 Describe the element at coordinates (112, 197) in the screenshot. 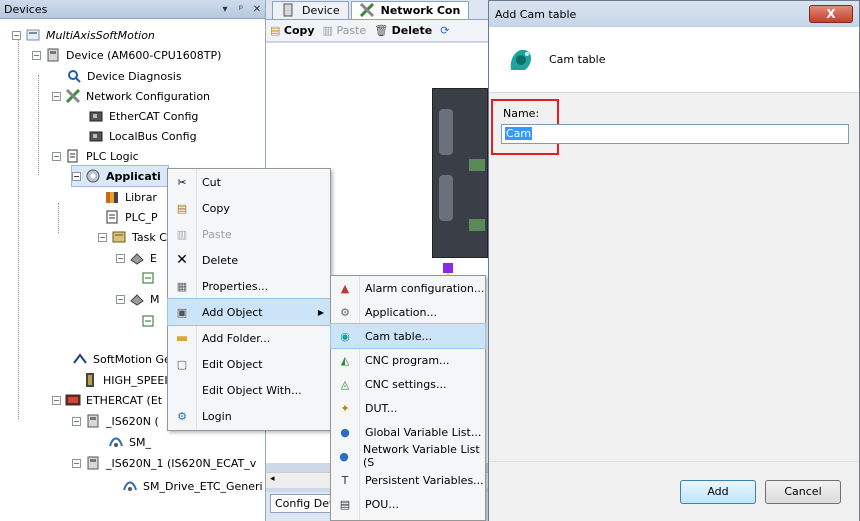

I see `library-icon` at that location.